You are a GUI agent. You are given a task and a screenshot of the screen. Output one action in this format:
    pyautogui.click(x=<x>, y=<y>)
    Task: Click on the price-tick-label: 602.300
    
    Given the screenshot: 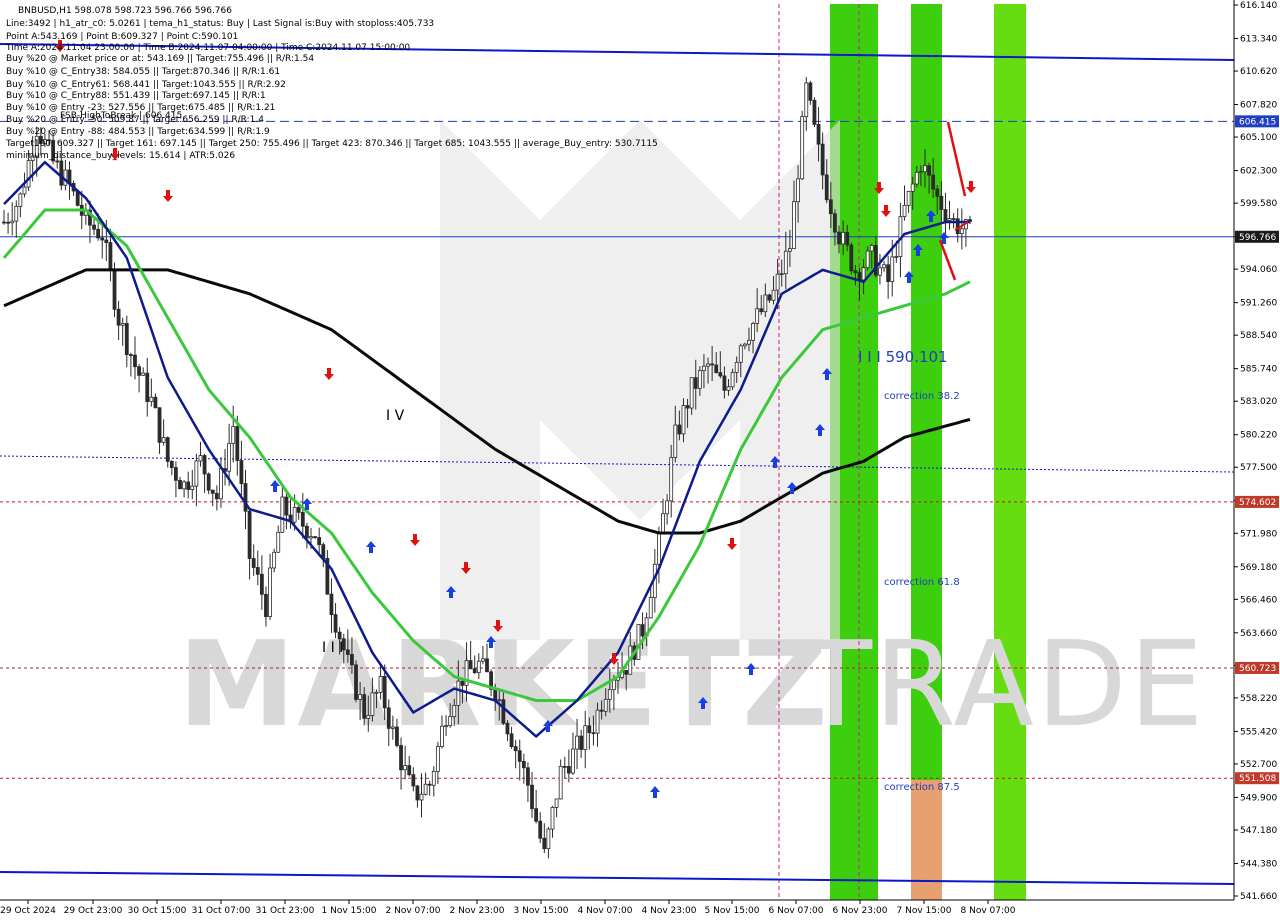 What is the action you would take?
    pyautogui.click(x=1258, y=172)
    